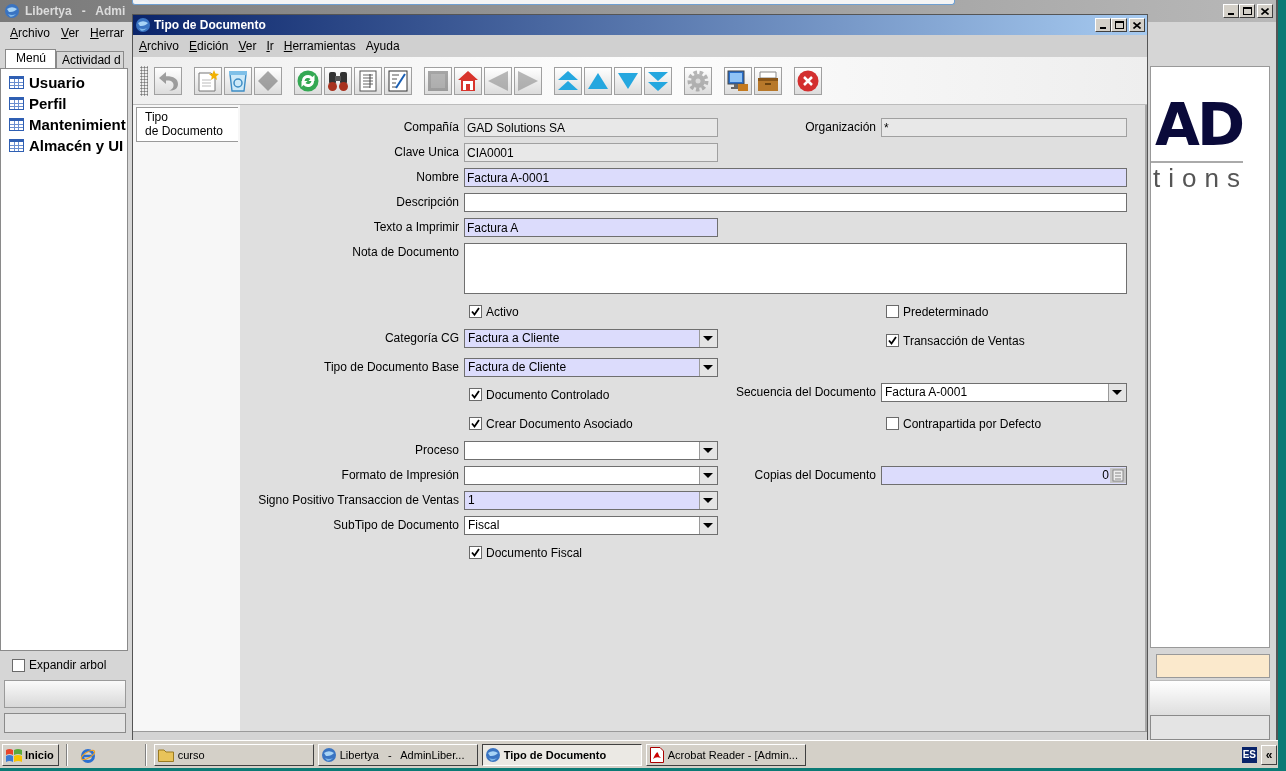 The height and width of the screenshot is (771, 1286). Describe the element at coordinates (1213, 666) in the screenshot. I see `input-field` at that location.